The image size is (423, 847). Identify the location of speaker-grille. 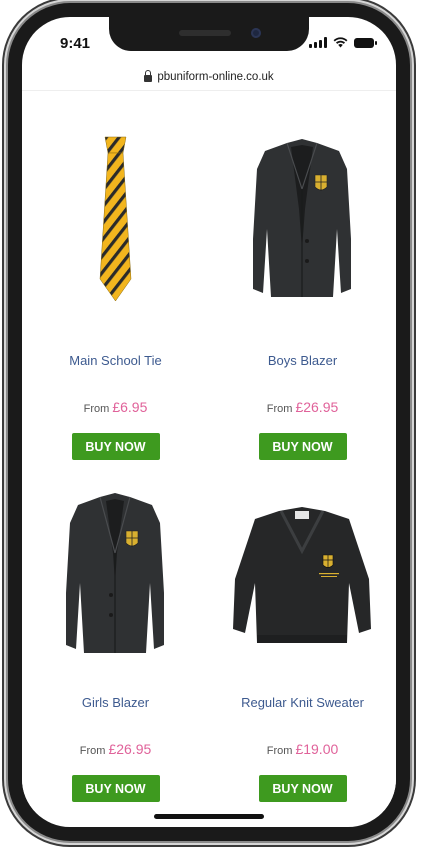
(205, 33).